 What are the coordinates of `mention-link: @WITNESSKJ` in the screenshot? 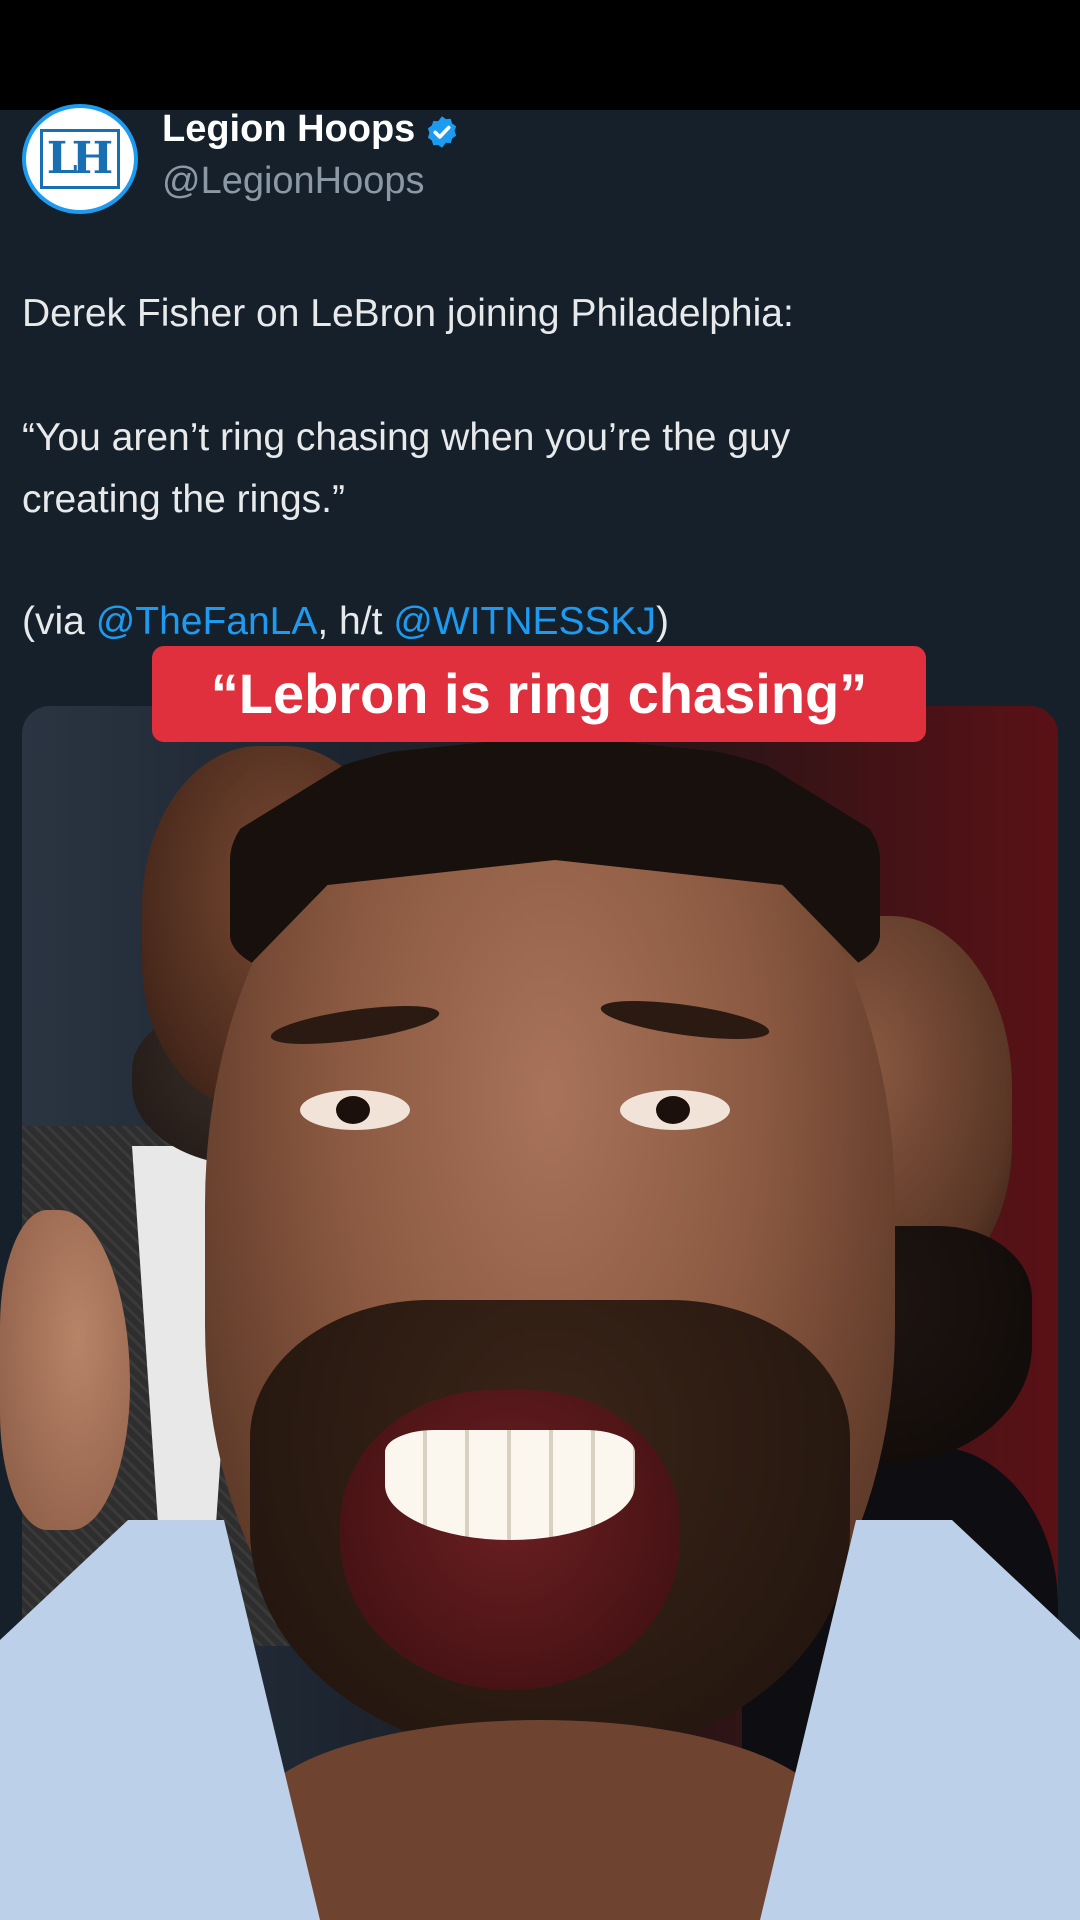 It's located at (524, 621).